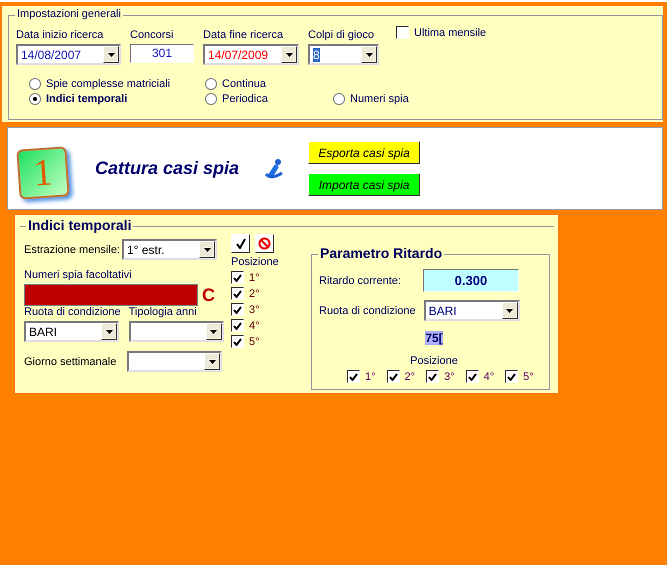 The width and height of the screenshot is (667, 565). What do you see at coordinates (78, 275) in the screenshot?
I see `field-label: Numeri spia facoltativi` at bounding box center [78, 275].